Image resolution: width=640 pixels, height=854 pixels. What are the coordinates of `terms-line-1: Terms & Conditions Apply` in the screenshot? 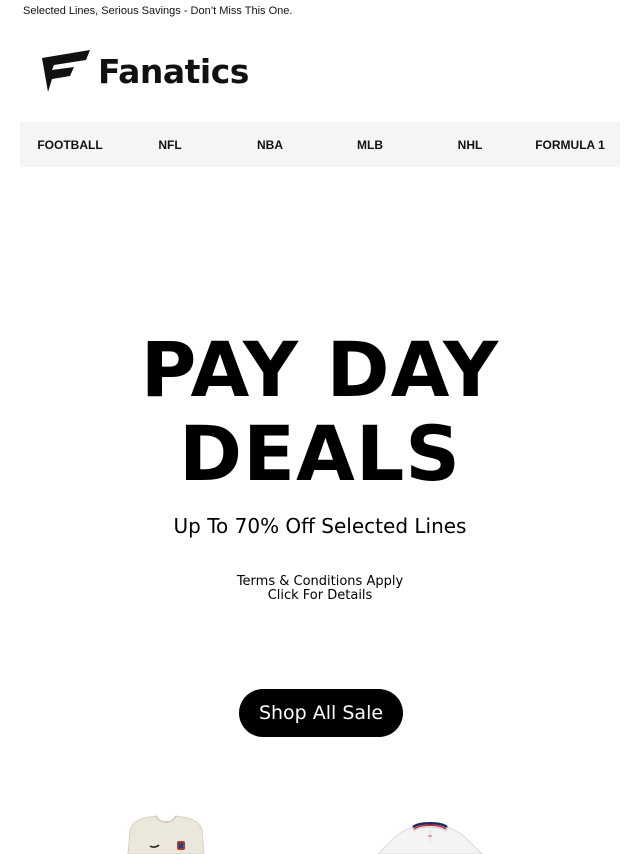 It's located at (320, 581).